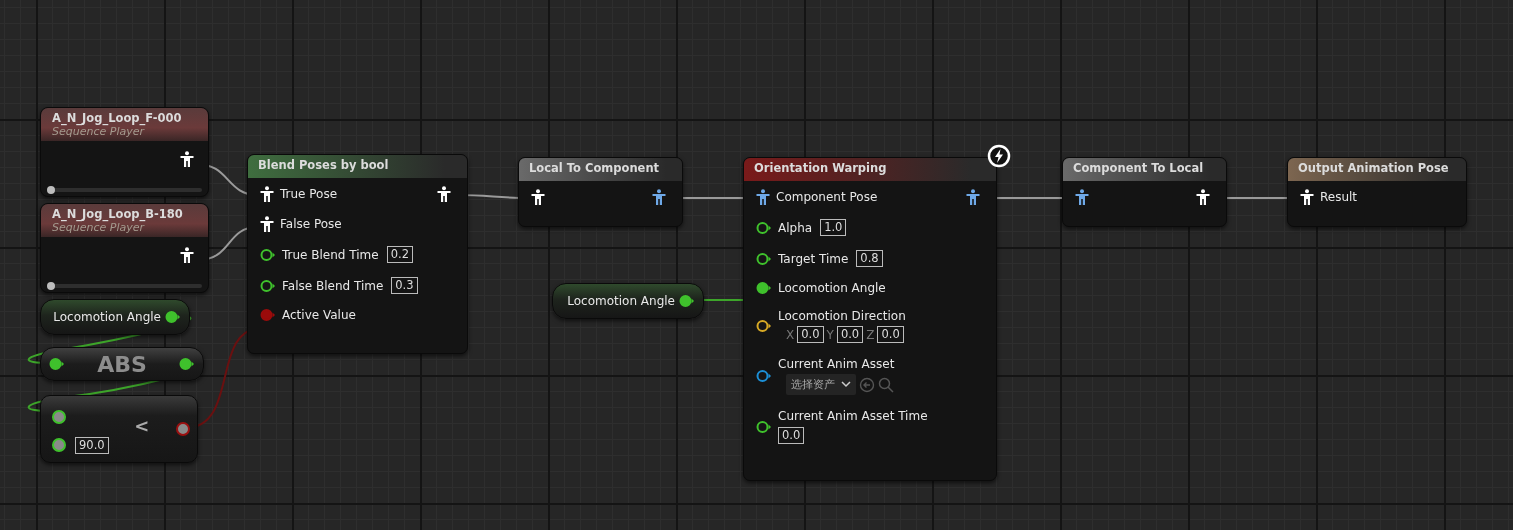 This screenshot has height=530, width=1513. I want to click on pin-label: Target Time, so click(813, 258).